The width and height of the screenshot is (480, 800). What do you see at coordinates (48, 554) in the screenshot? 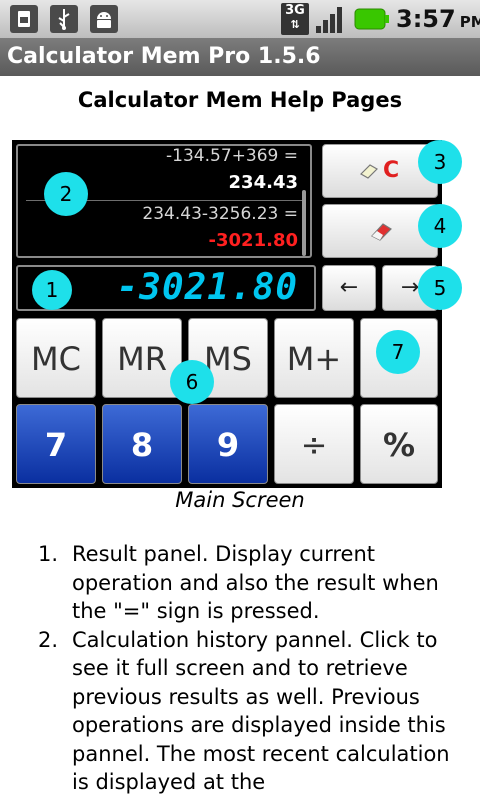
I see `list-number: 1.` at bounding box center [48, 554].